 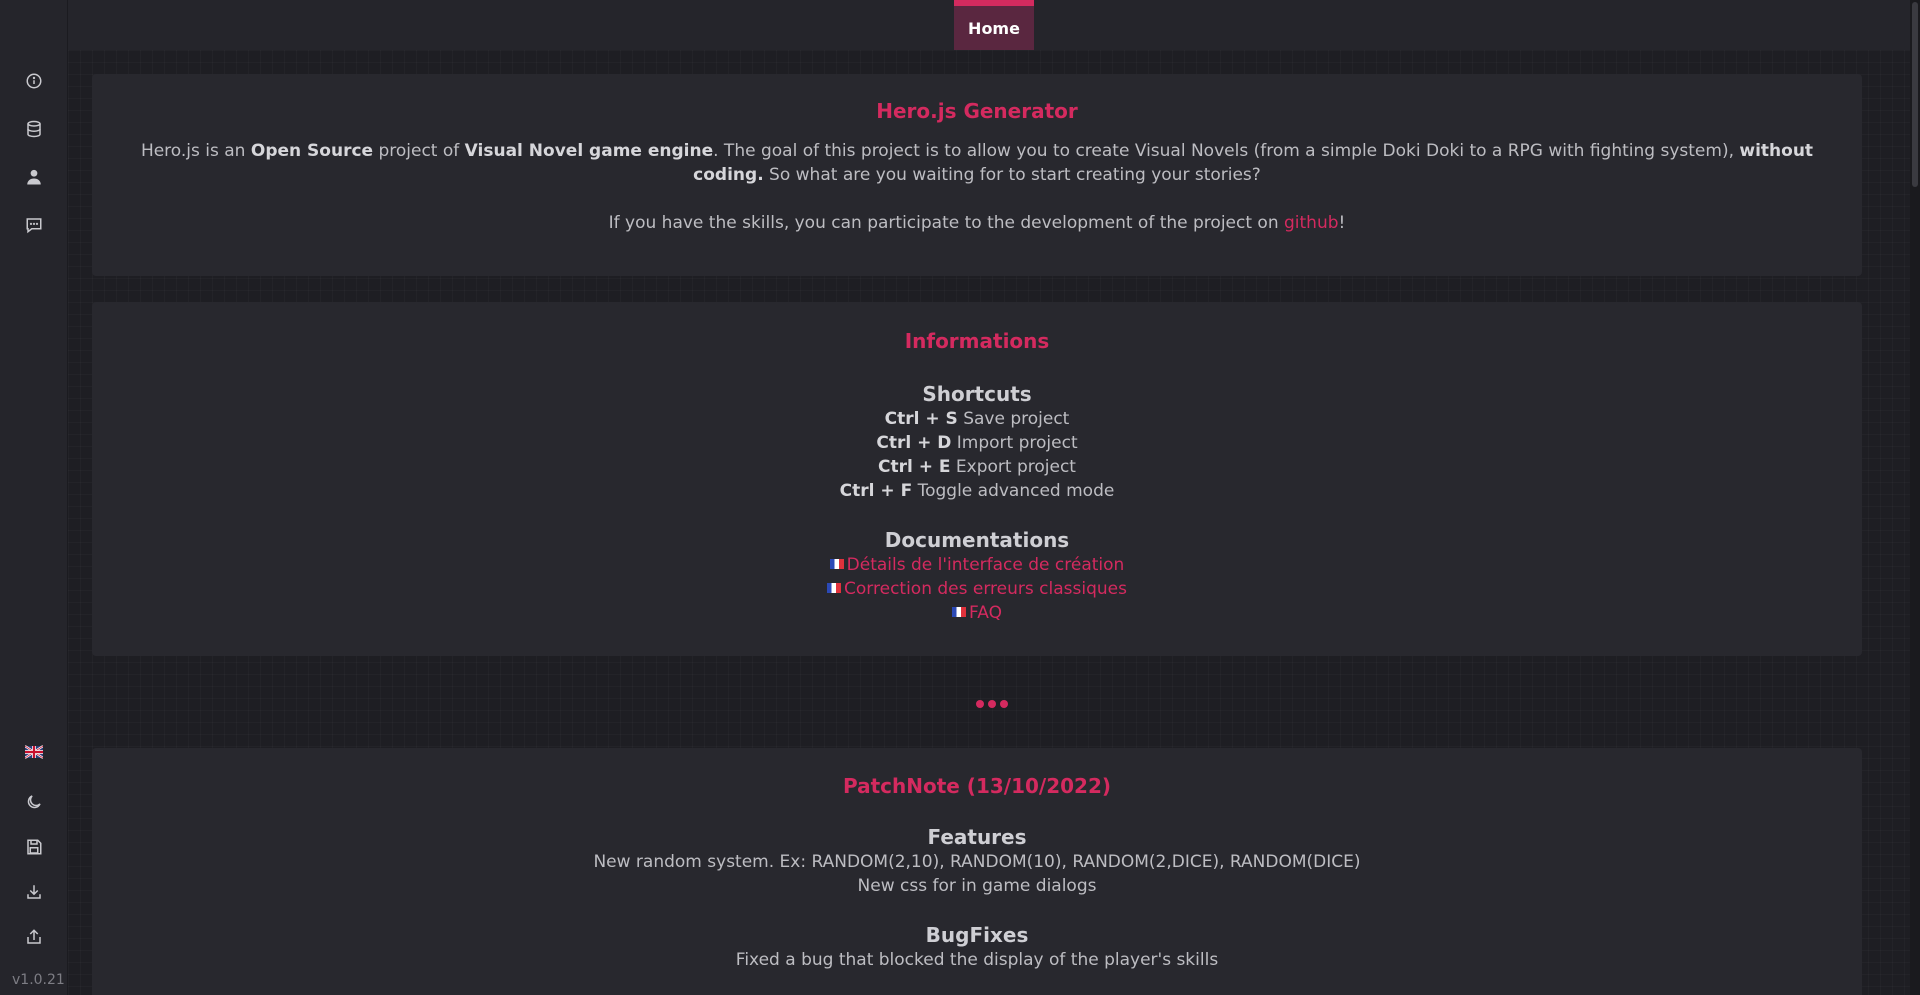 I want to click on sidebar: v1.0.21, so click(x=34, y=497).